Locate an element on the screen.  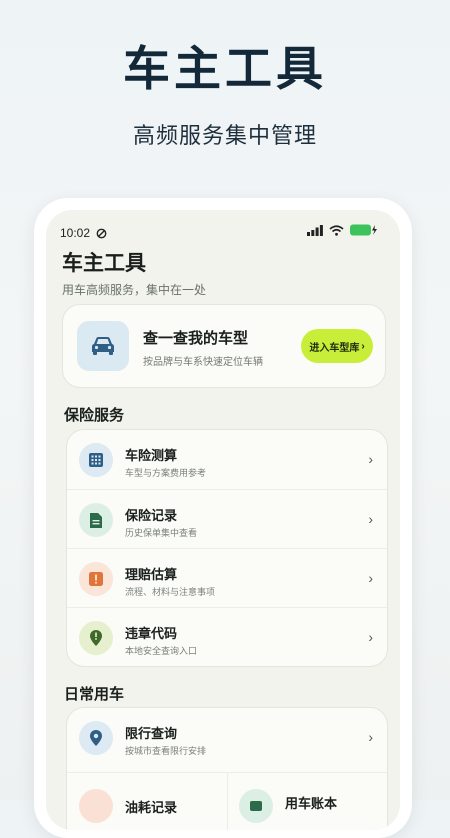
signal-icon is located at coordinates (315, 230).